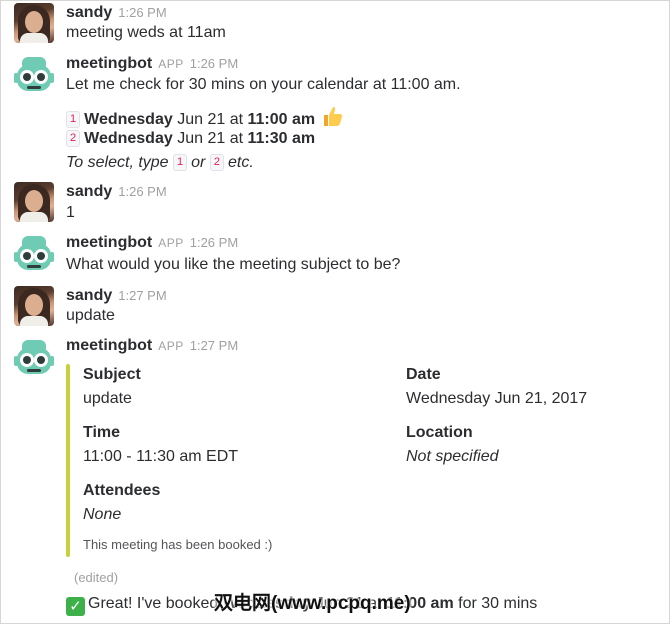  I want to click on message-author: sandy 1:27 PM, so click(116, 296).